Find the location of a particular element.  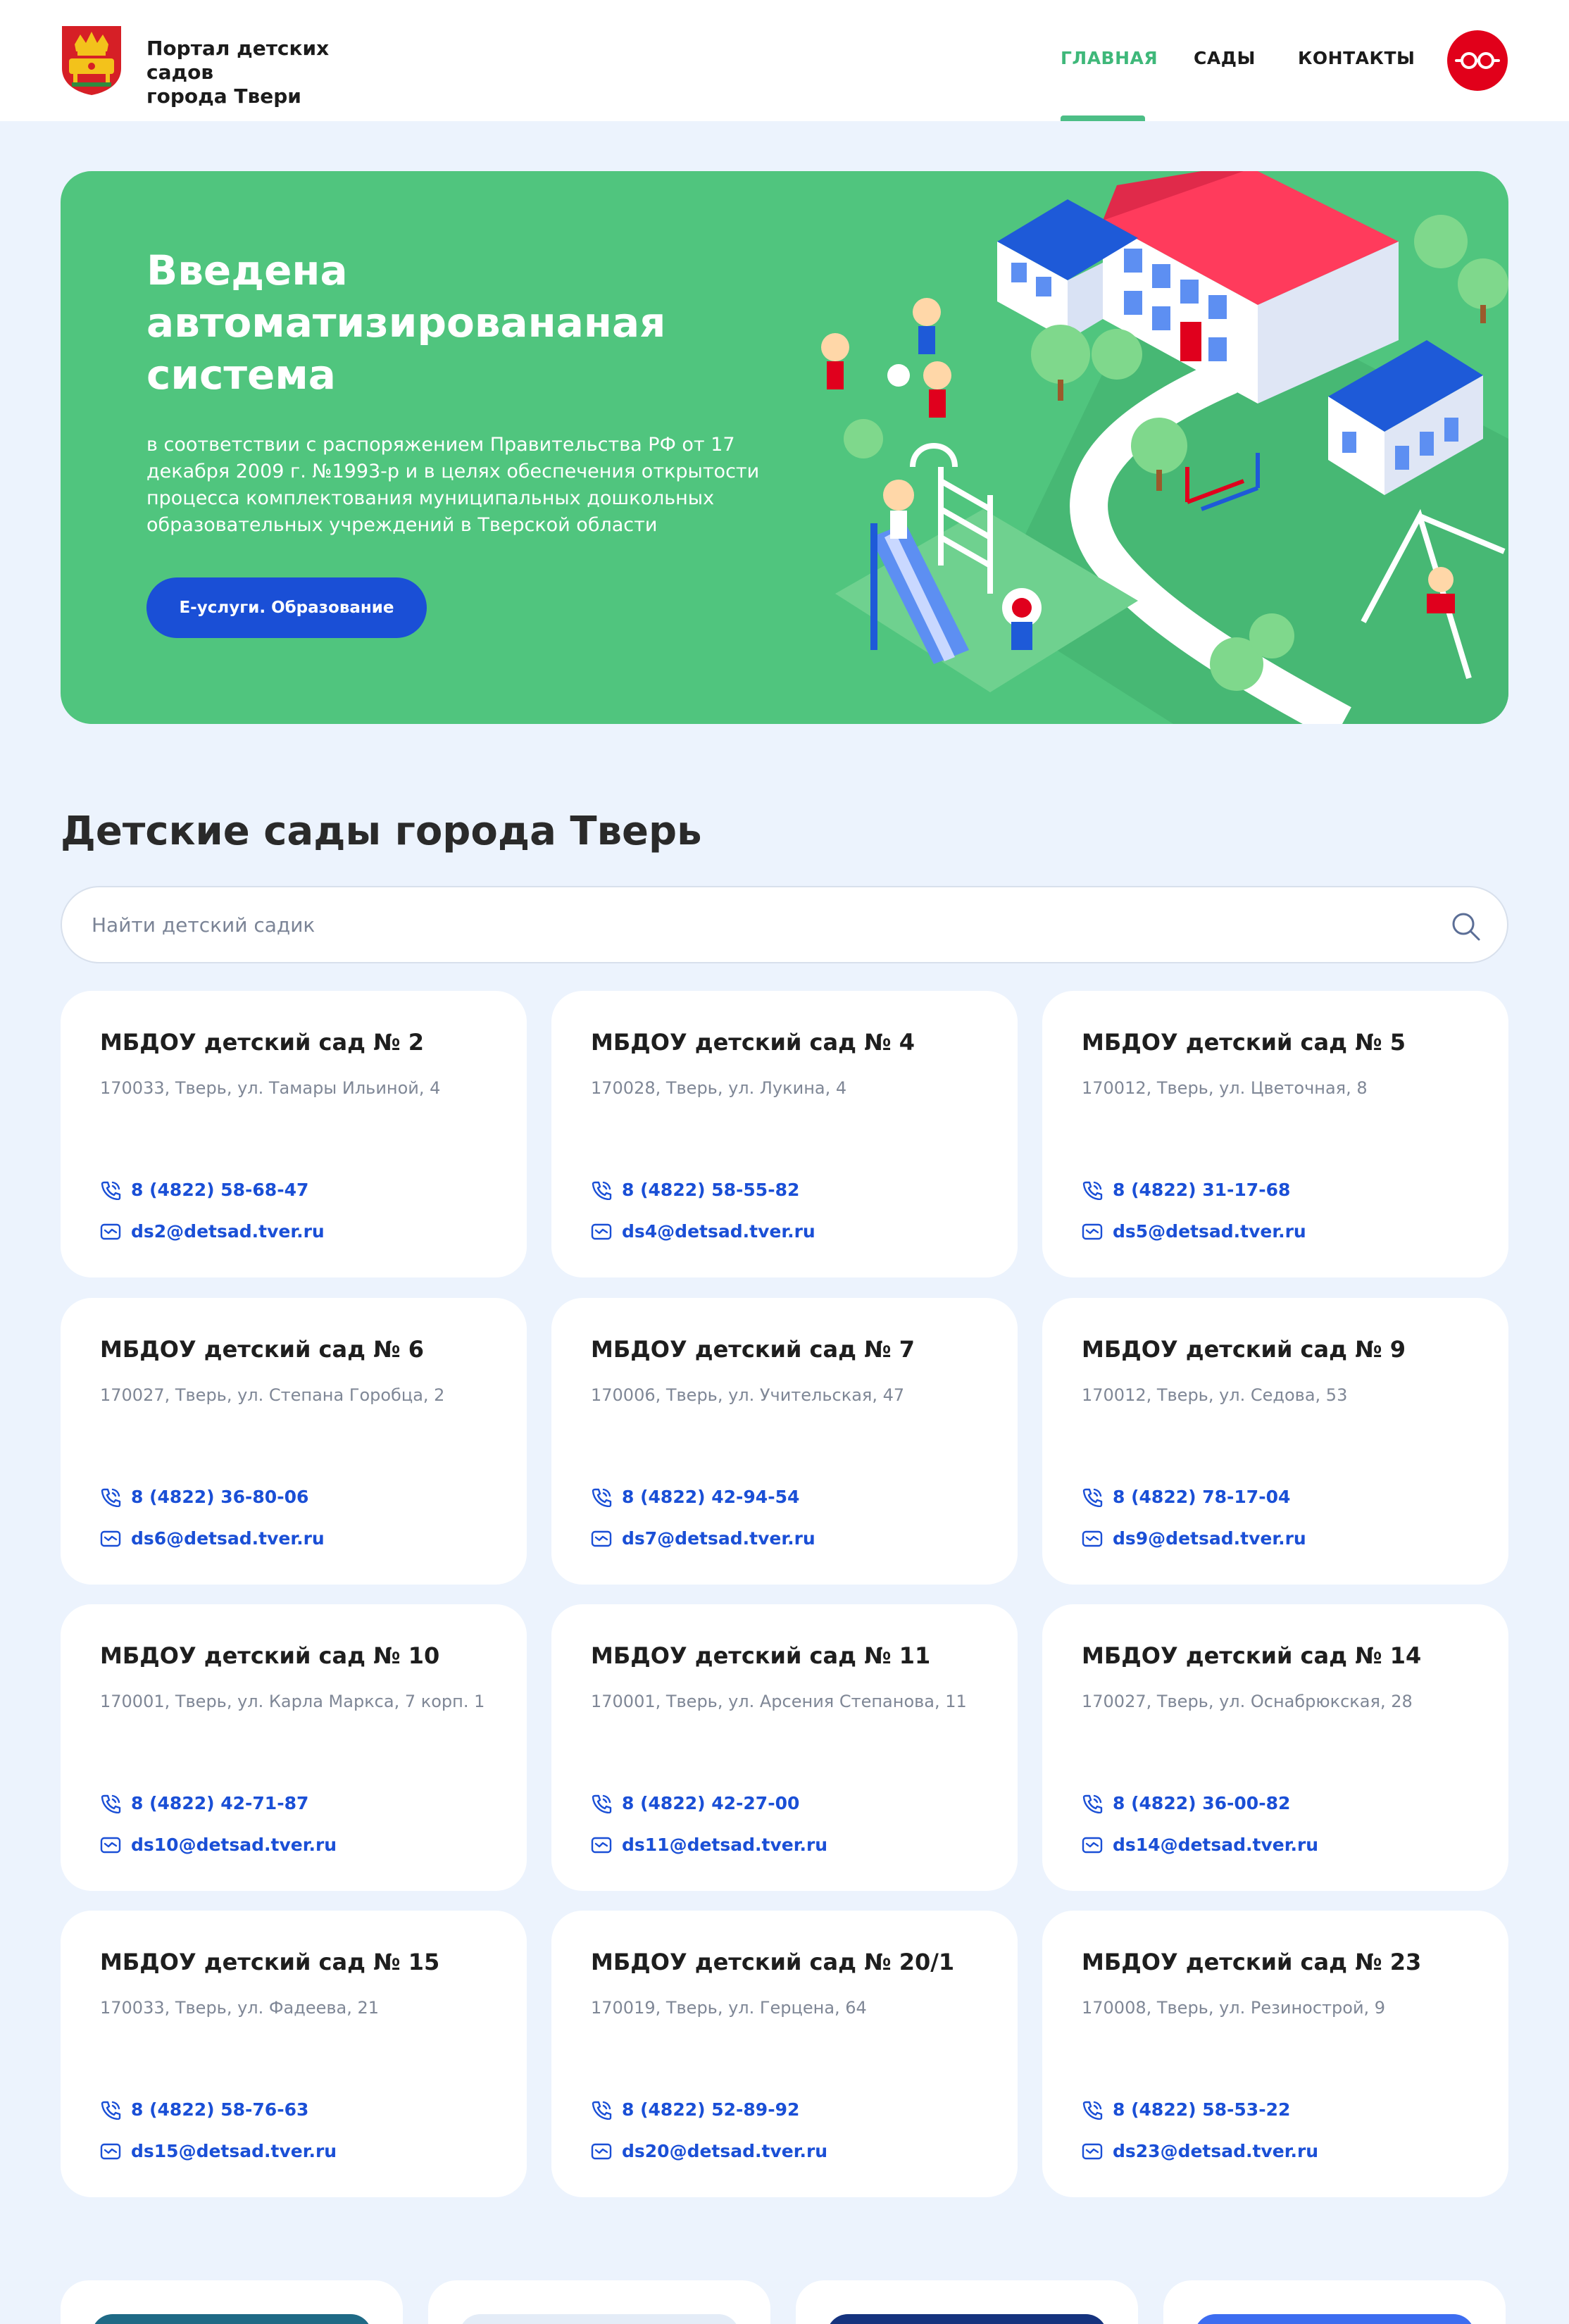

phone-link: 8 (4822) 58-76-63 is located at coordinates (219, 2110).